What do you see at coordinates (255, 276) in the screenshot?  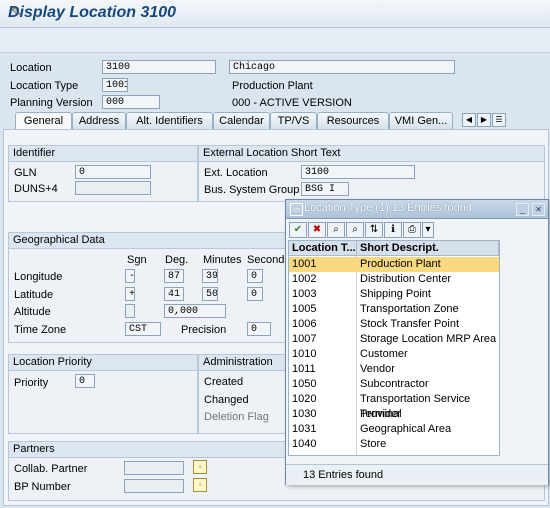 I see `longitude-sec-field: 0` at bounding box center [255, 276].